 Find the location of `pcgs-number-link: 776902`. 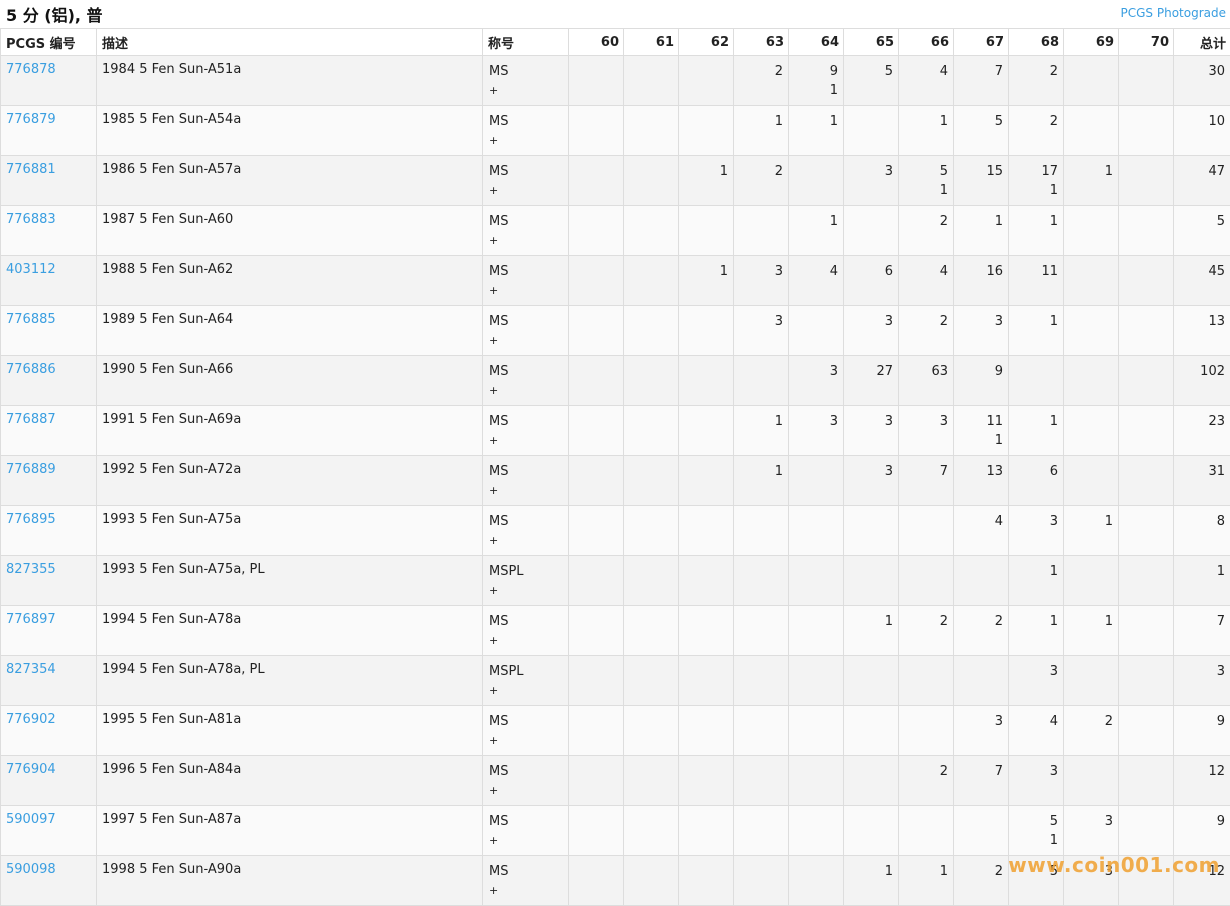

pcgs-number-link: 776902 is located at coordinates (31, 719).